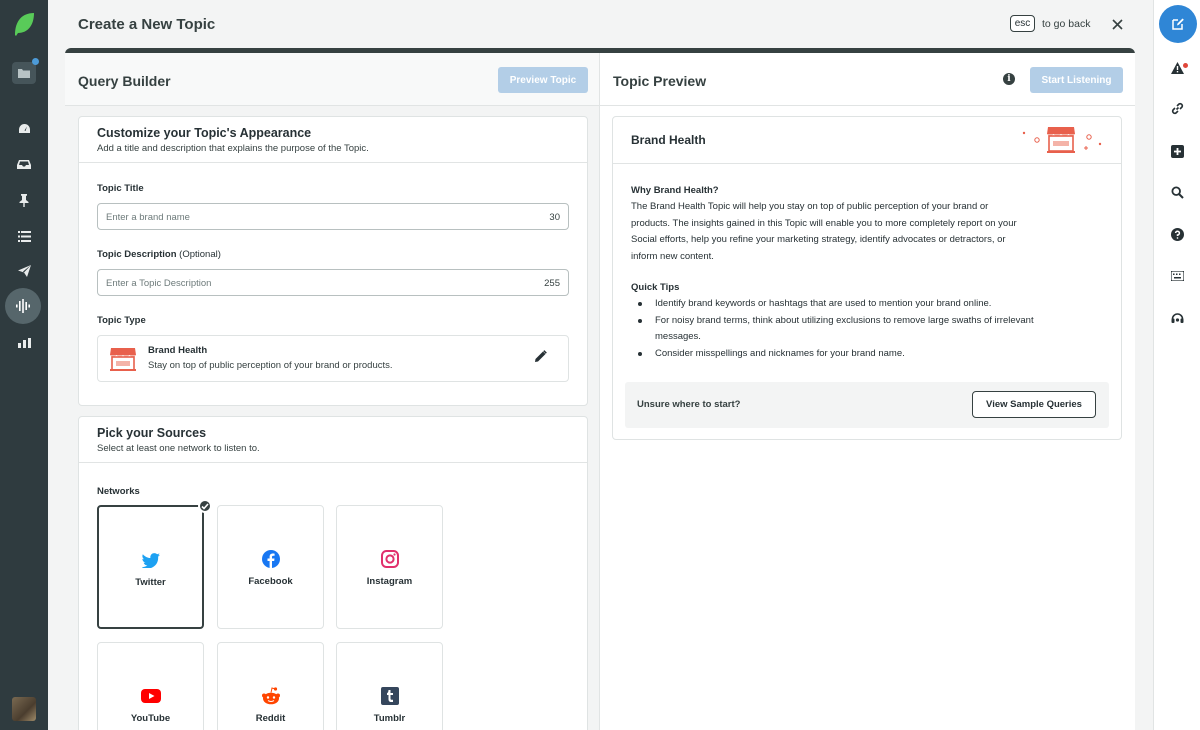 The width and height of the screenshot is (1200, 730). What do you see at coordinates (270, 718) in the screenshot?
I see `network-name: Reddit` at bounding box center [270, 718].